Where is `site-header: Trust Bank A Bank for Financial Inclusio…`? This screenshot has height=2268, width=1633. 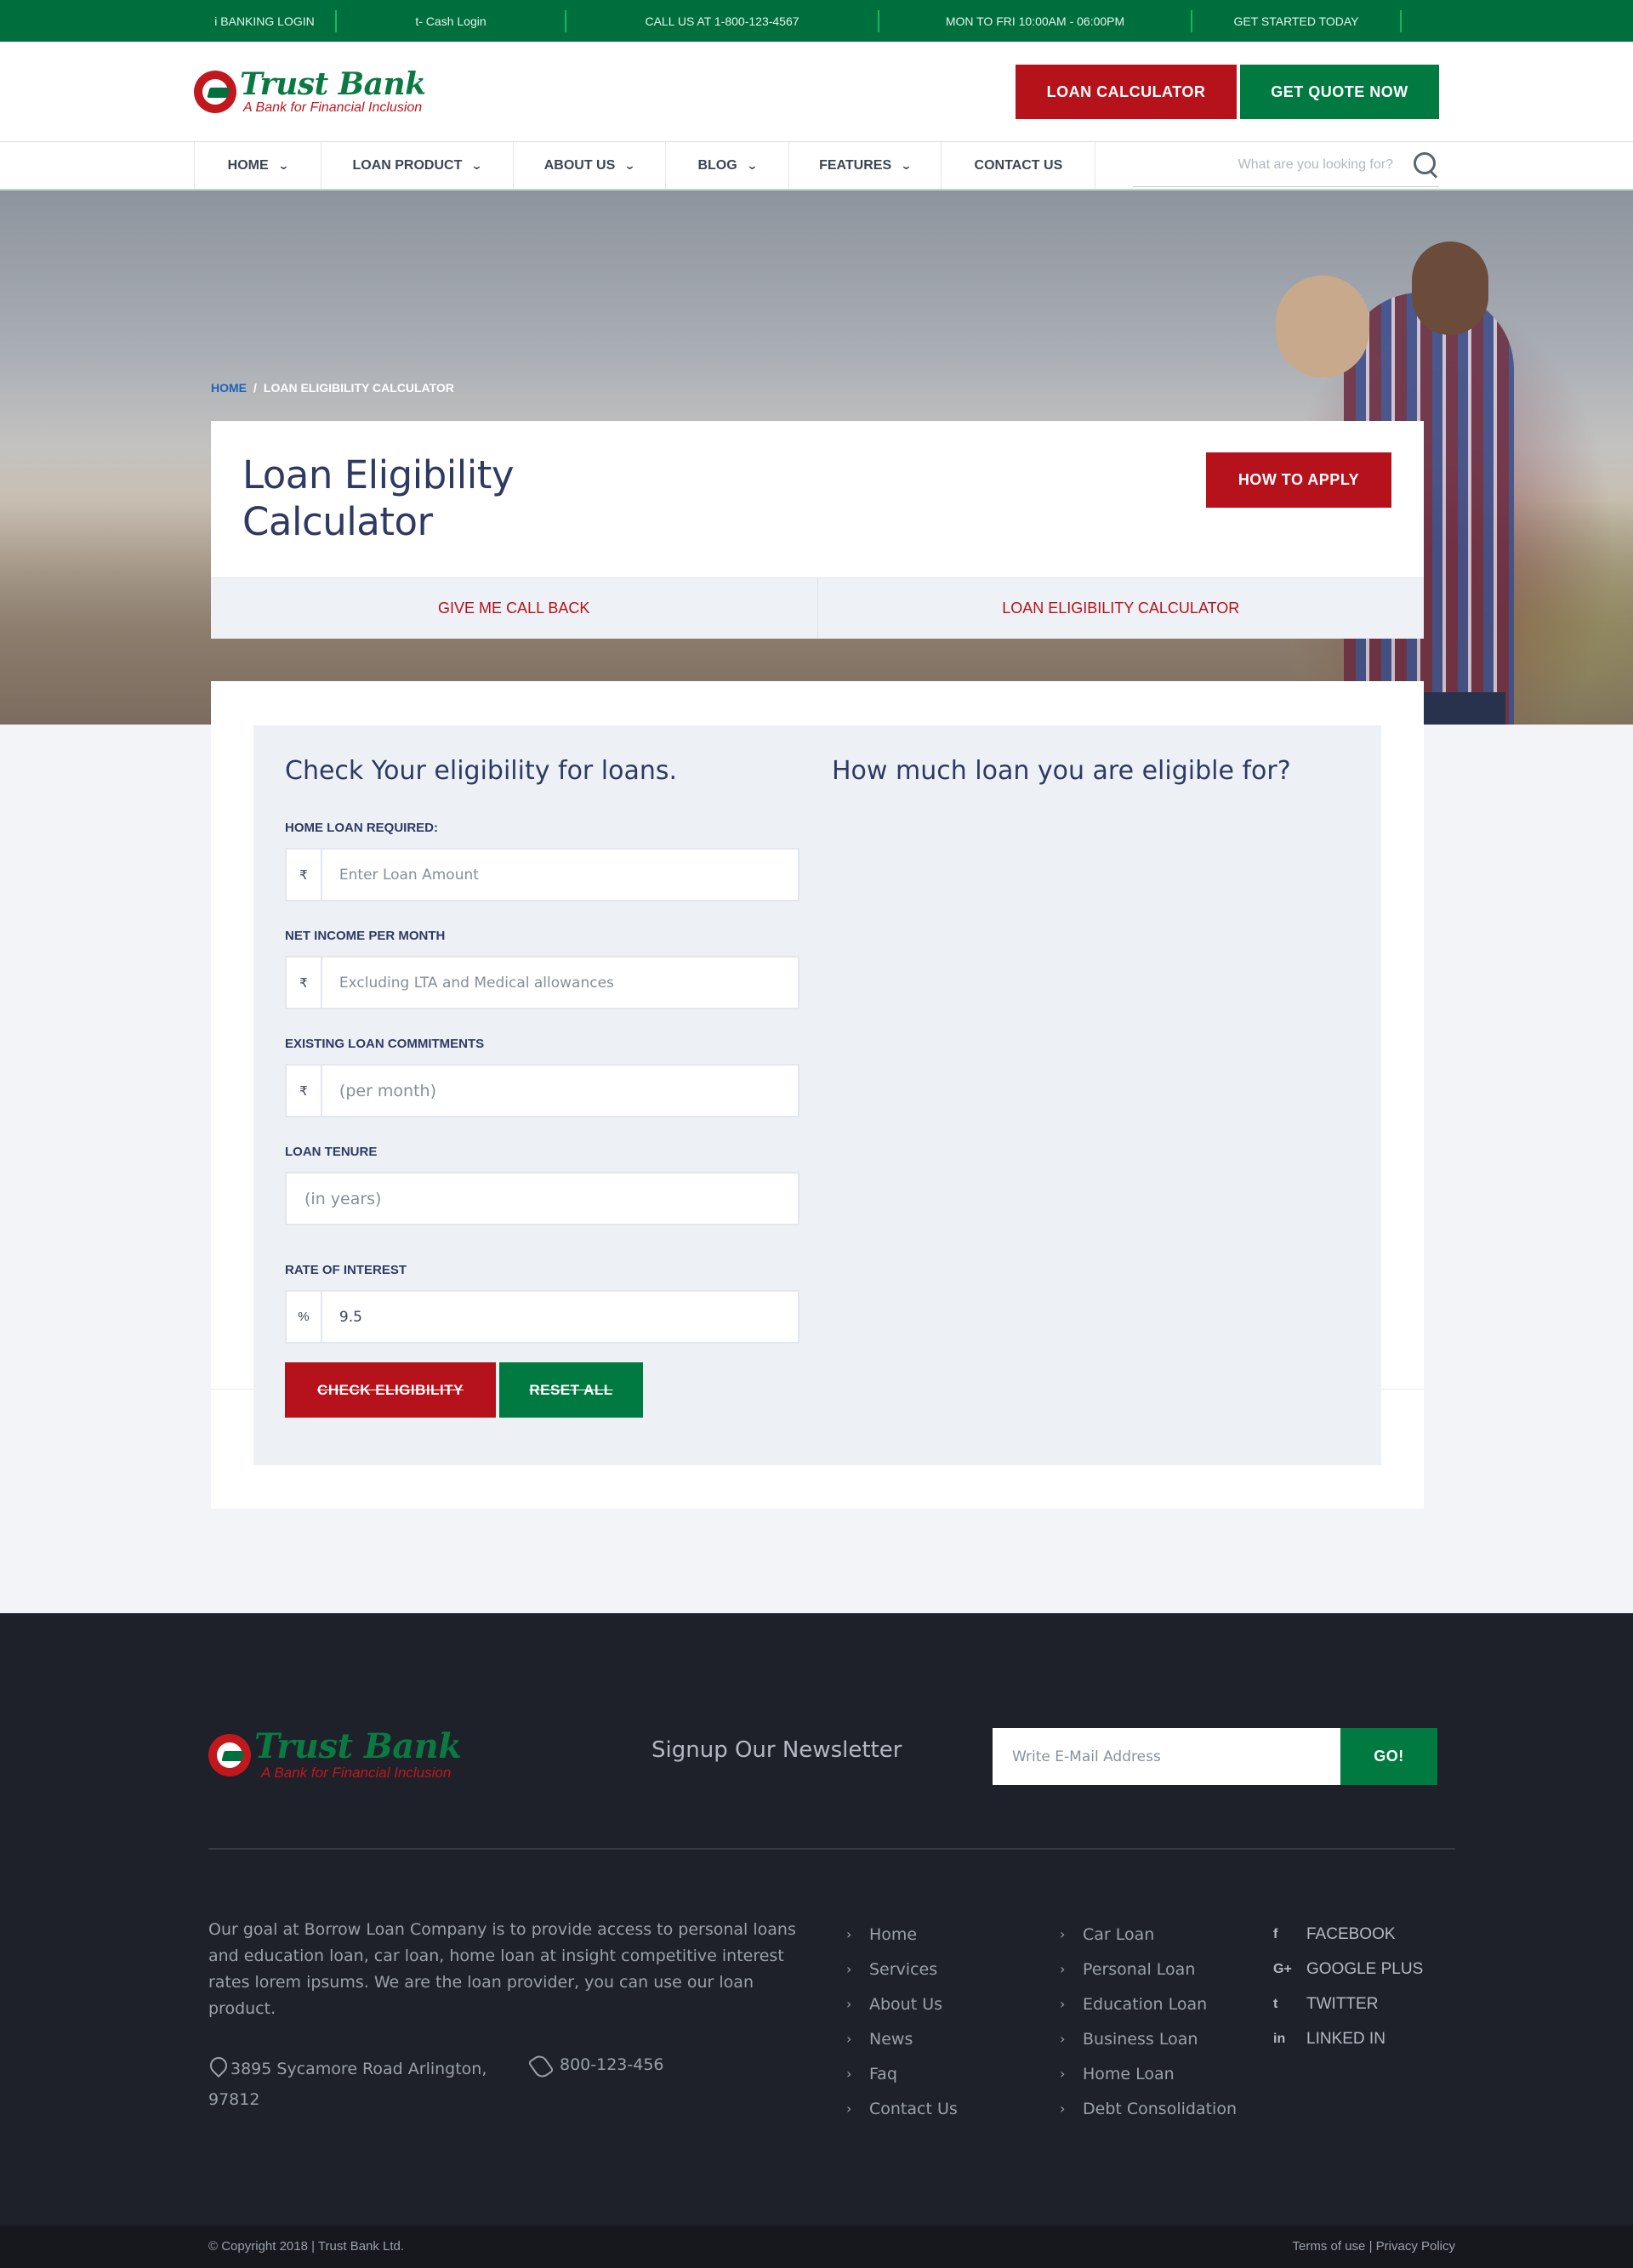 site-header: Trust Bank A Bank for Financial Inclusio… is located at coordinates (816, 92).